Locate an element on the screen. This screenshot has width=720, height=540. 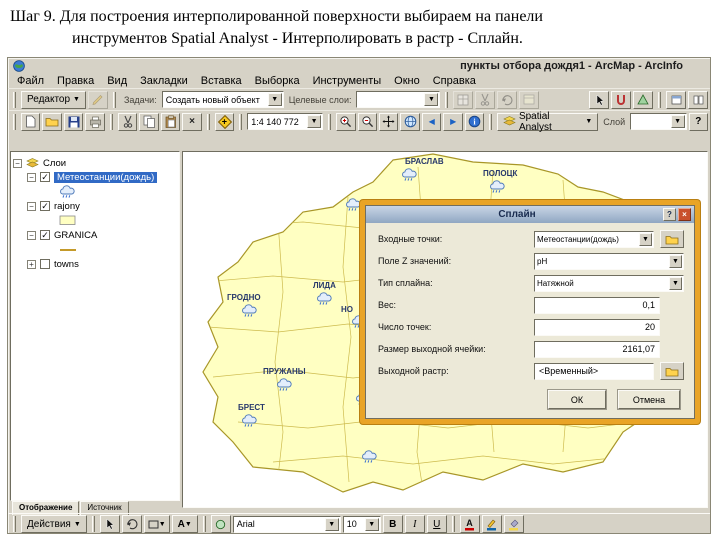
forward-extent-button: ▶ is located at coordinates (453, 121).